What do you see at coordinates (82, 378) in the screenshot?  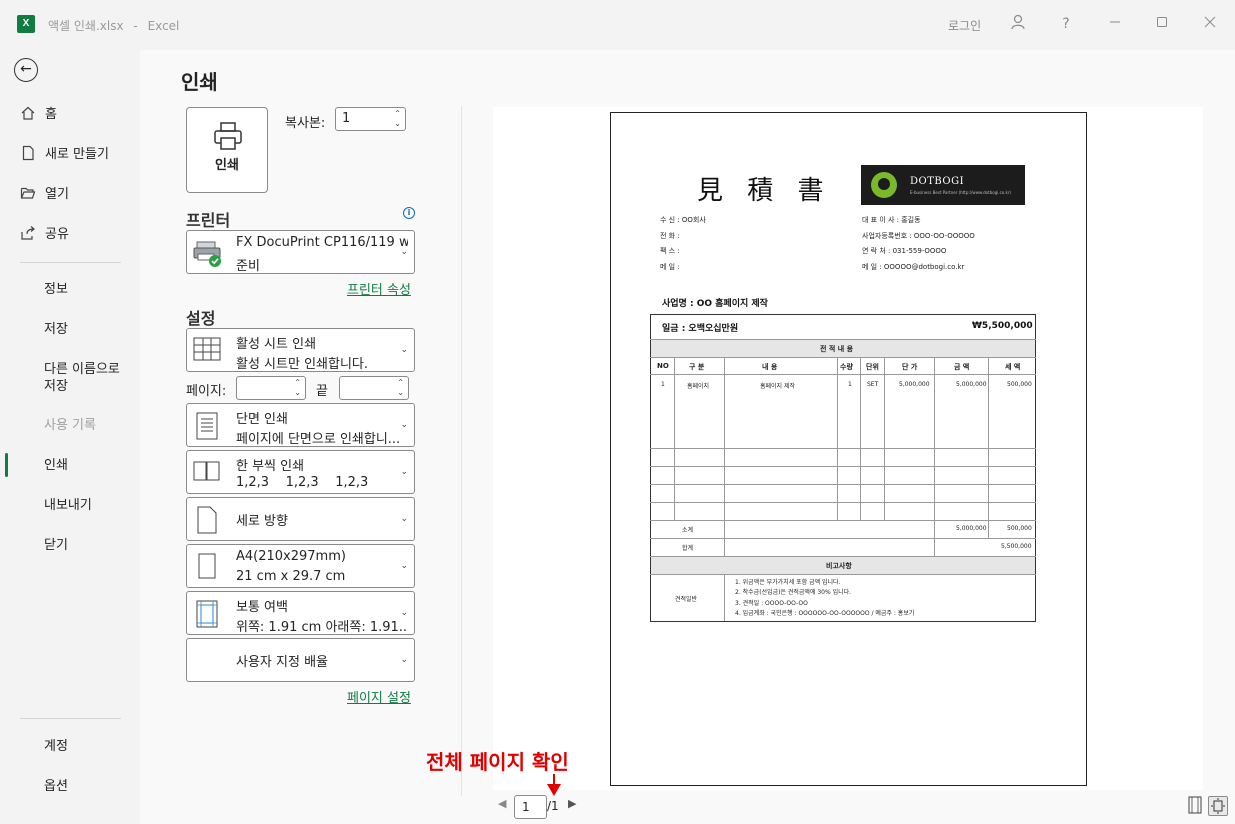 I see `nav-label: 다른 이름으로 저장` at bounding box center [82, 378].